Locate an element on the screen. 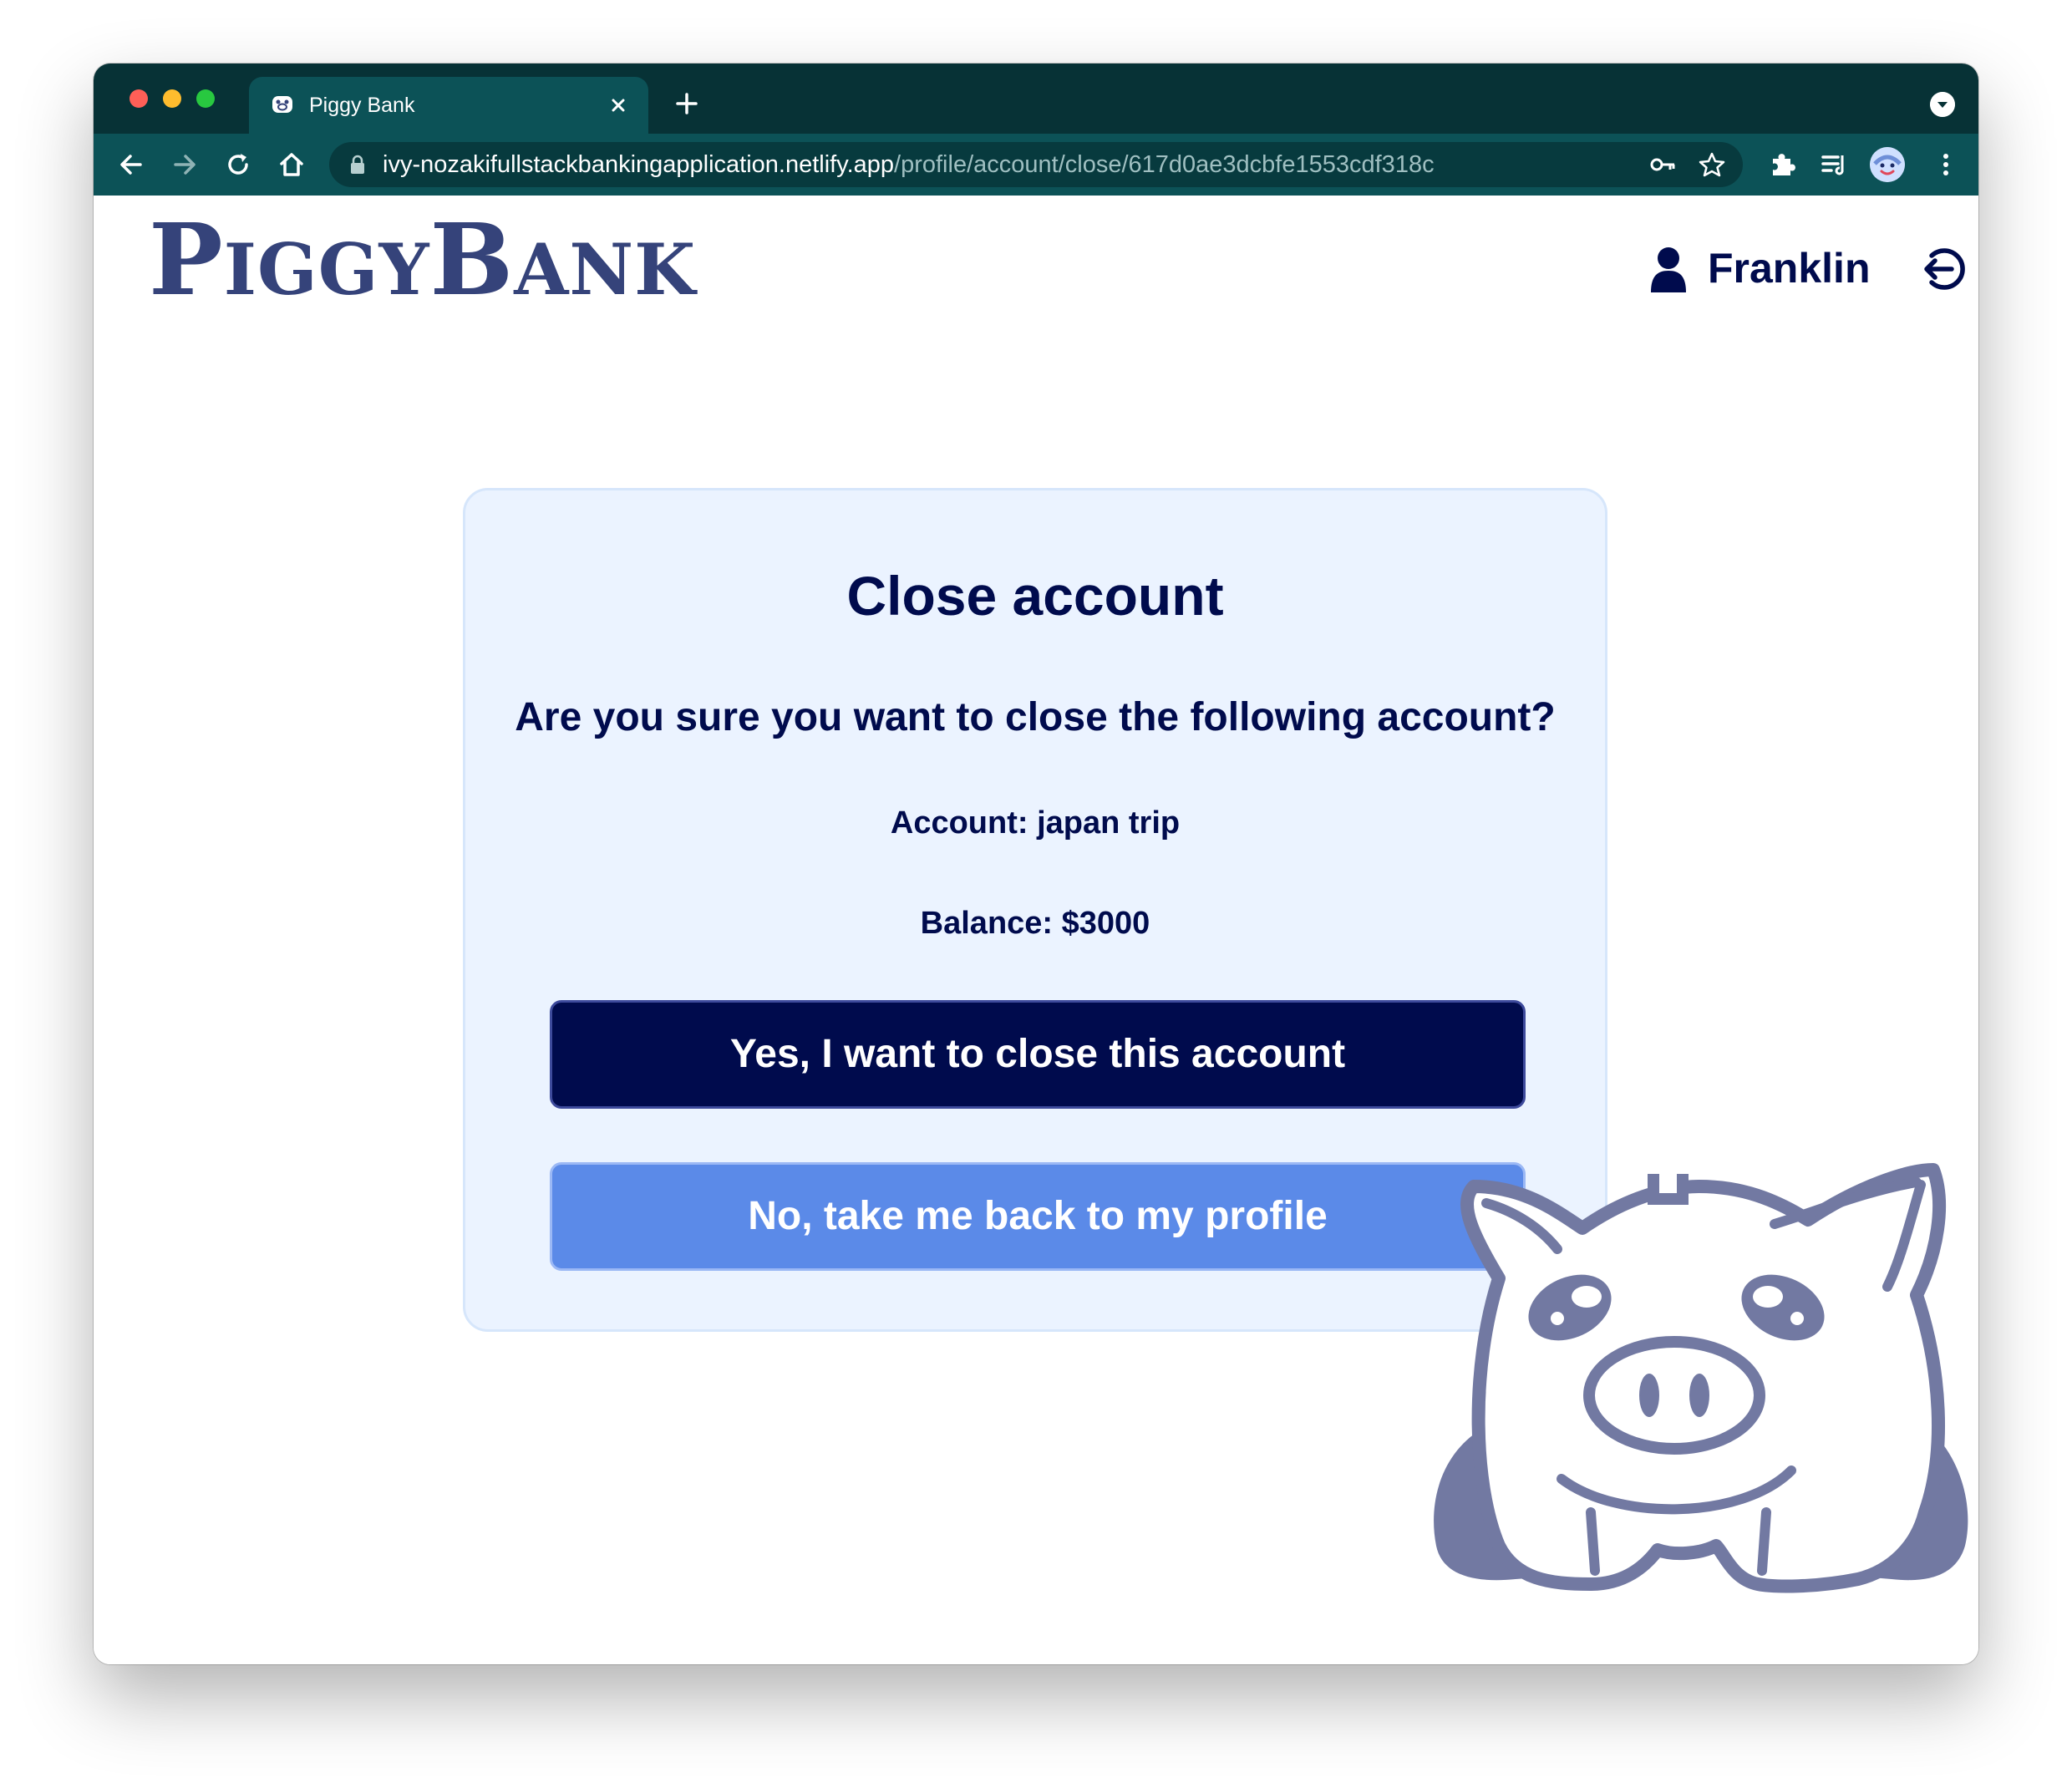 This screenshot has height=1788, width=2072. logo-letter-b: B is located at coordinates (472, 259).